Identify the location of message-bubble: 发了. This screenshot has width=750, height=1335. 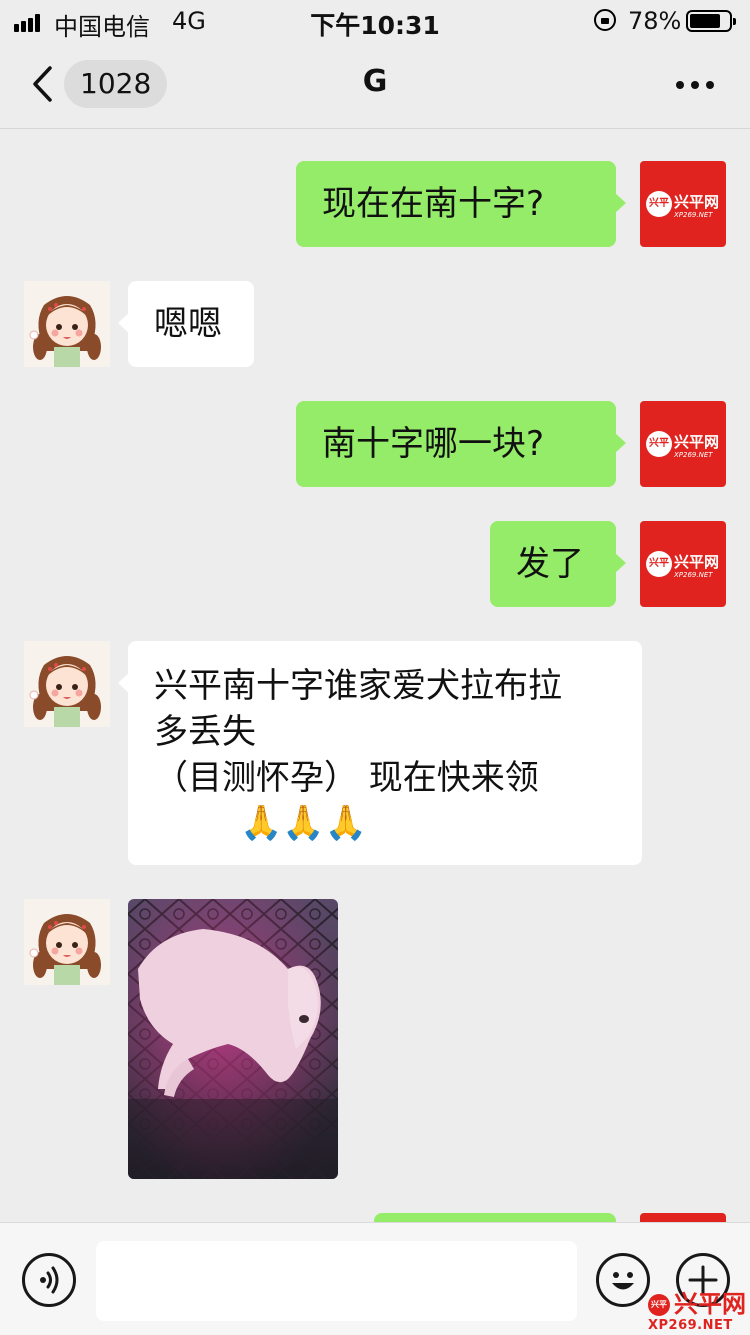
(558, 564).